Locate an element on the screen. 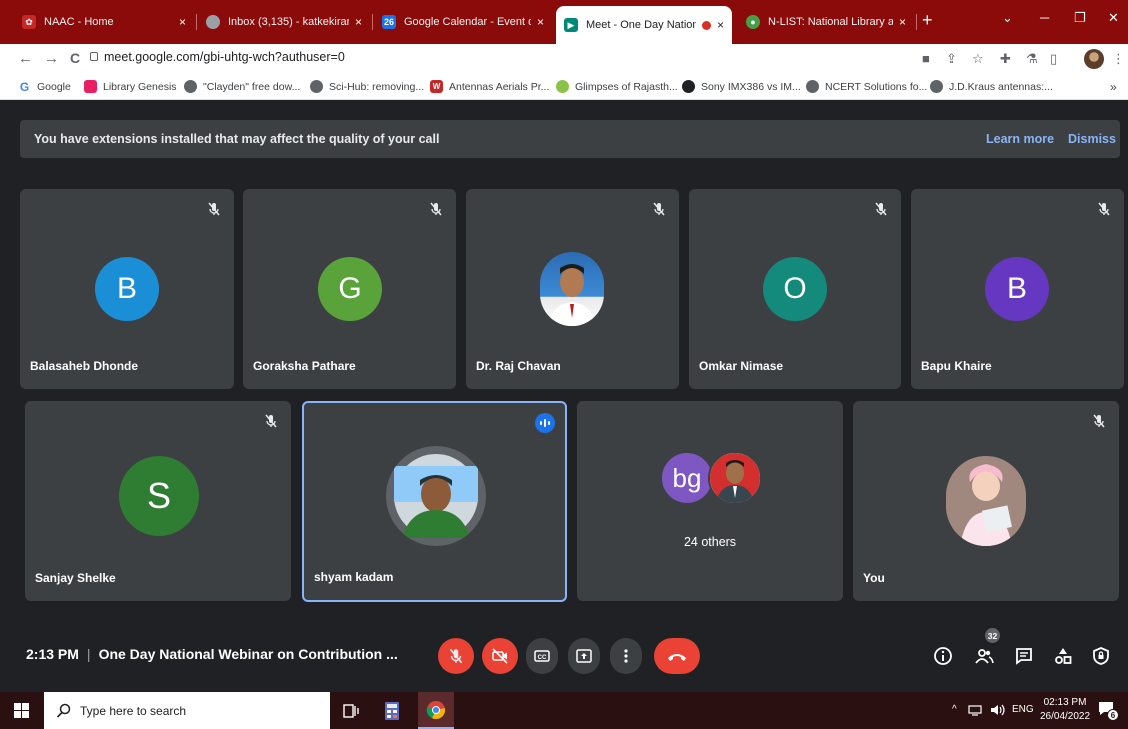 This screenshot has height=729, width=1128. participant-tile: O Omkar Nimase is located at coordinates (795, 289).